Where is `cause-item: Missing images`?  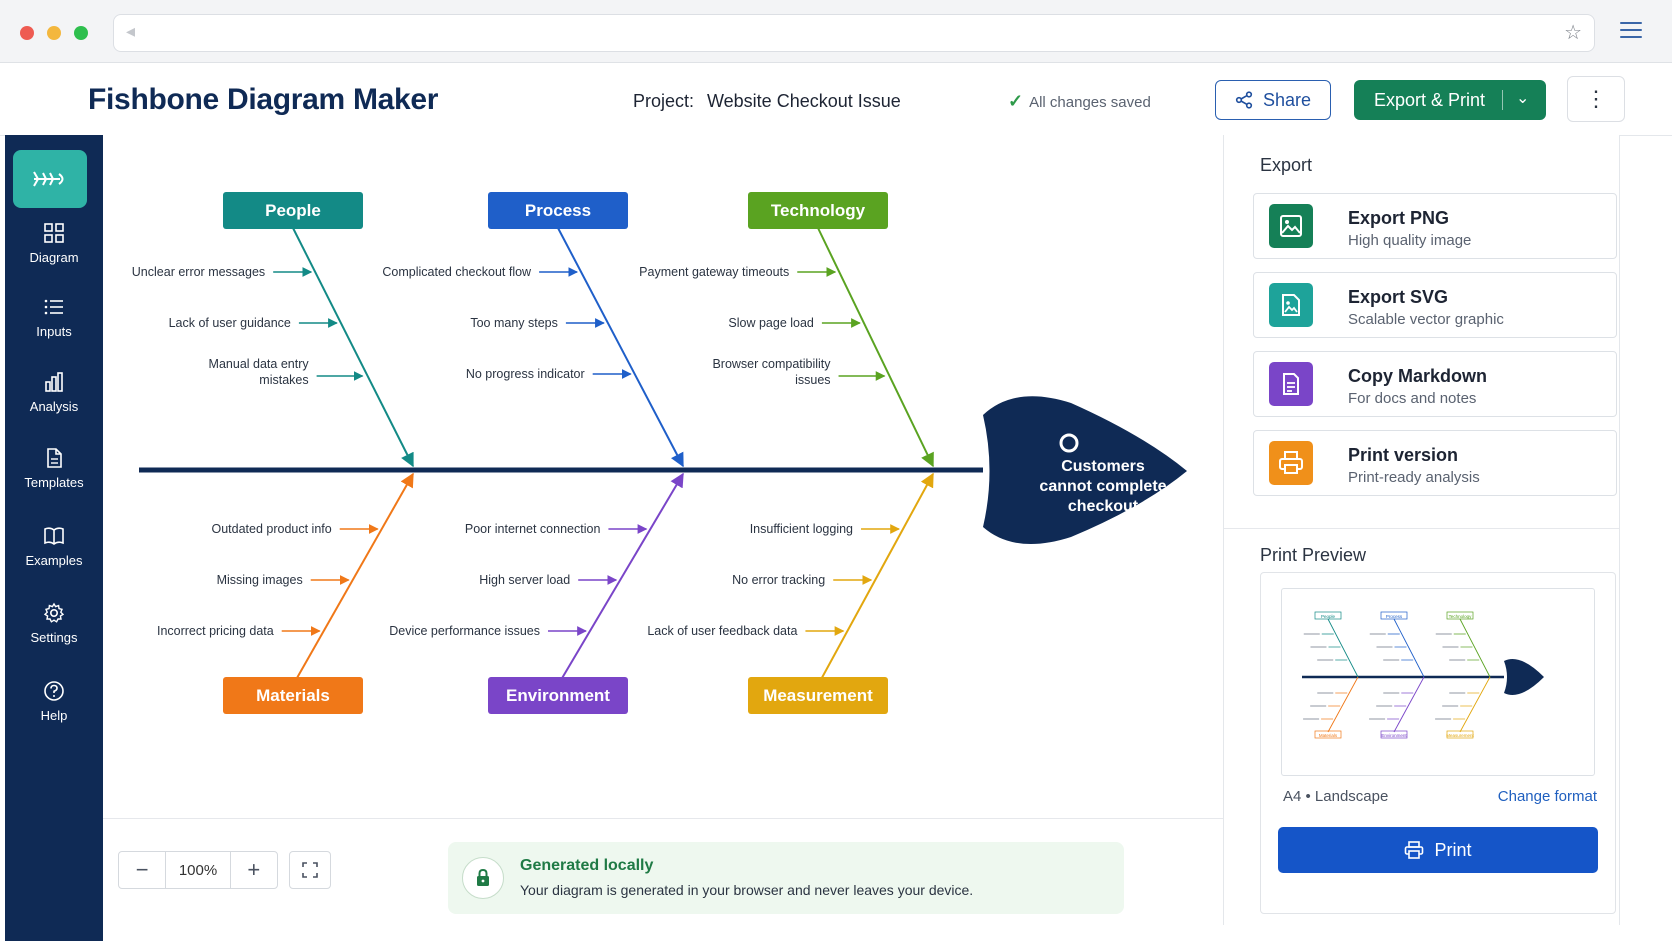
cause-item: Missing images is located at coordinates (283, 580).